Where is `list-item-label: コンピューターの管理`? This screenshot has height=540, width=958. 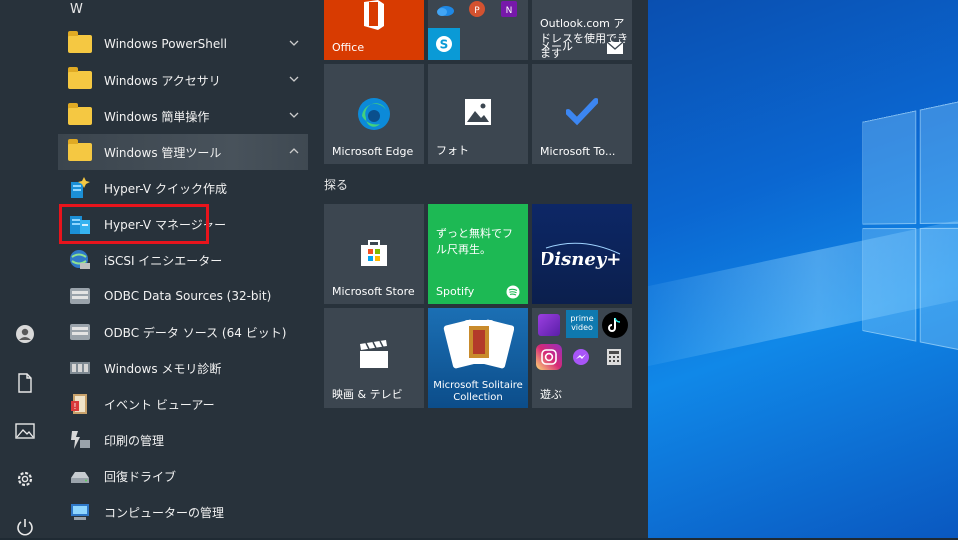
list-item-label: コンピューターの管理 is located at coordinates (164, 512).